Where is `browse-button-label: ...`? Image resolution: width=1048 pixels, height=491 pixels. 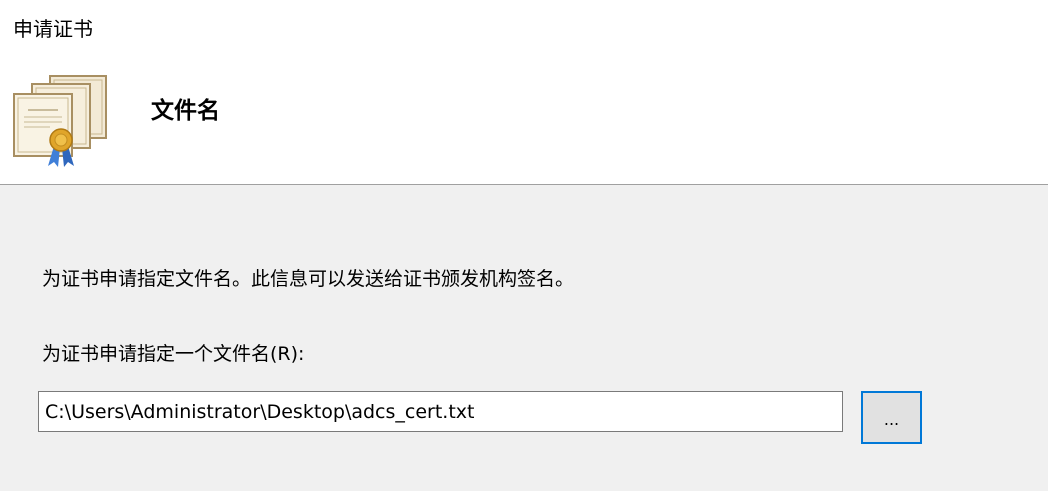 browse-button-label: ... is located at coordinates (891, 419).